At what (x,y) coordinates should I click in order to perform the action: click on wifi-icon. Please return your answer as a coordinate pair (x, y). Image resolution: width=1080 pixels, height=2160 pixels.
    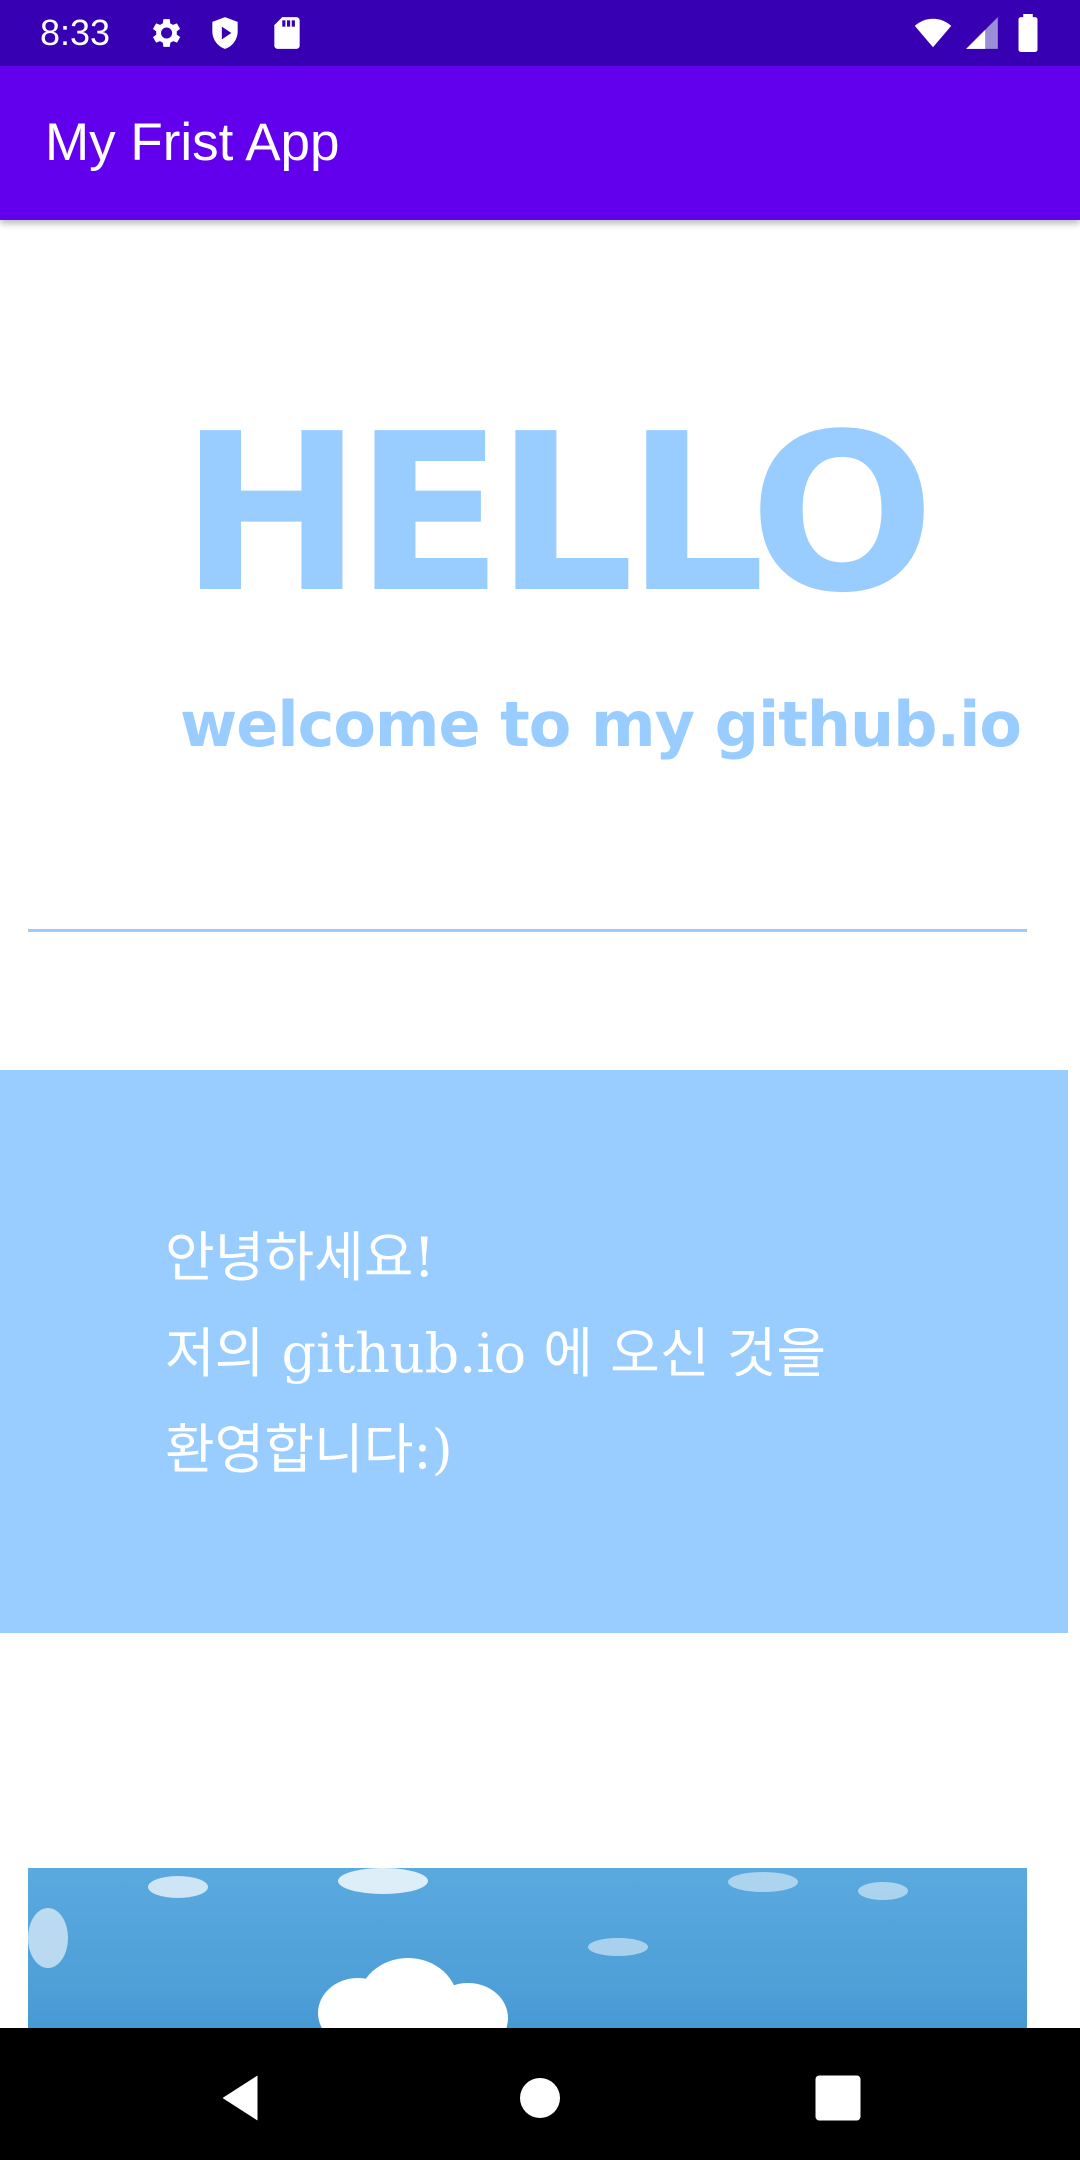
    Looking at the image, I should click on (933, 33).